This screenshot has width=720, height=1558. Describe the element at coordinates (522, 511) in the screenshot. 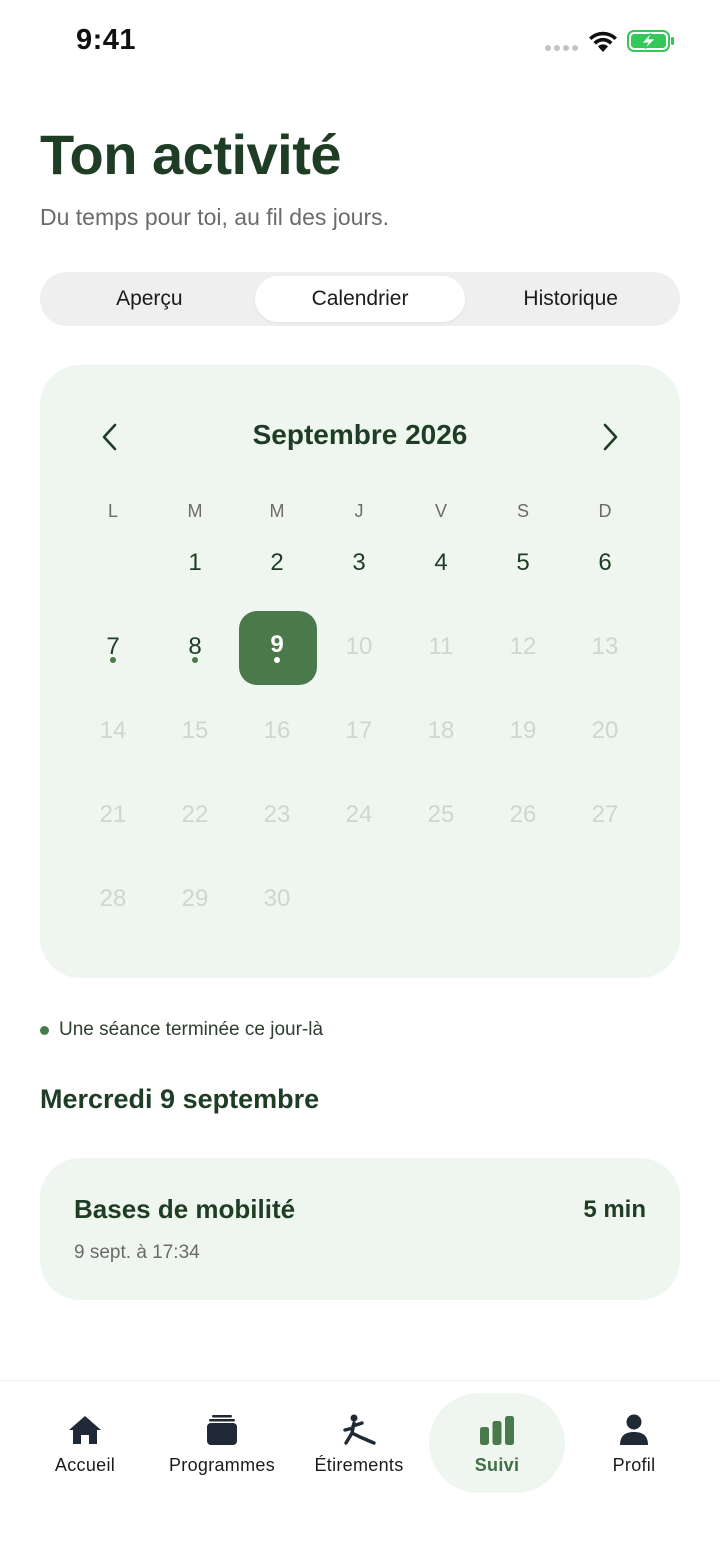

I see `weekday-label: S` at that location.